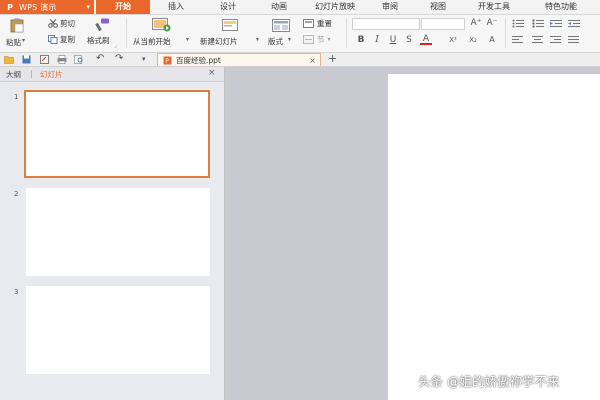 The image size is (600, 400). Describe the element at coordinates (443, 24) in the screenshot. I see `font-size-combobox` at that location.